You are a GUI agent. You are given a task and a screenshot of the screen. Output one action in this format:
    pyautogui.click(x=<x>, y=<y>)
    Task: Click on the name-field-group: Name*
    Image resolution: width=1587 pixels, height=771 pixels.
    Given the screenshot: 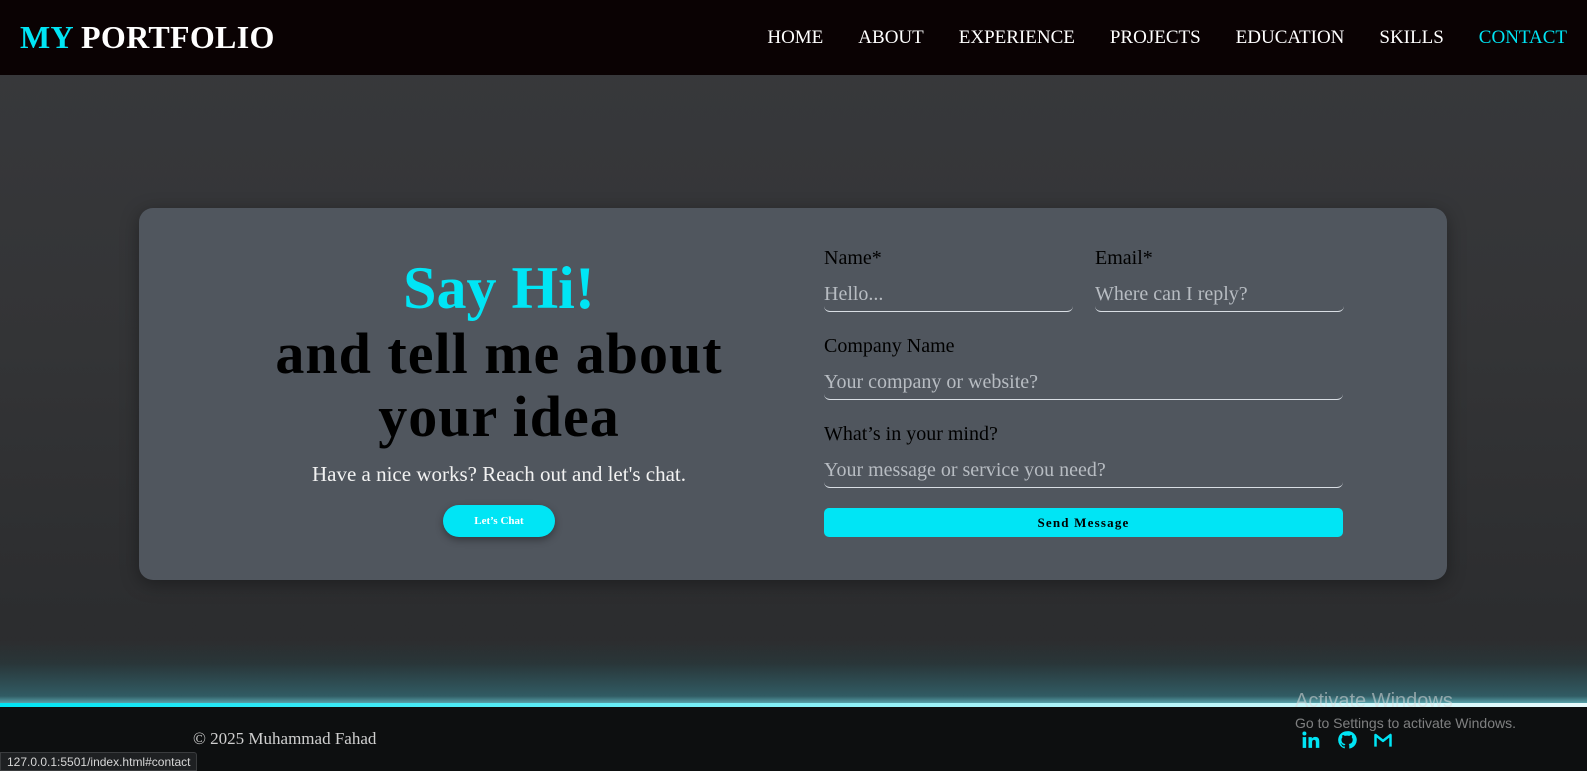 What is the action you would take?
    pyautogui.click(x=948, y=279)
    